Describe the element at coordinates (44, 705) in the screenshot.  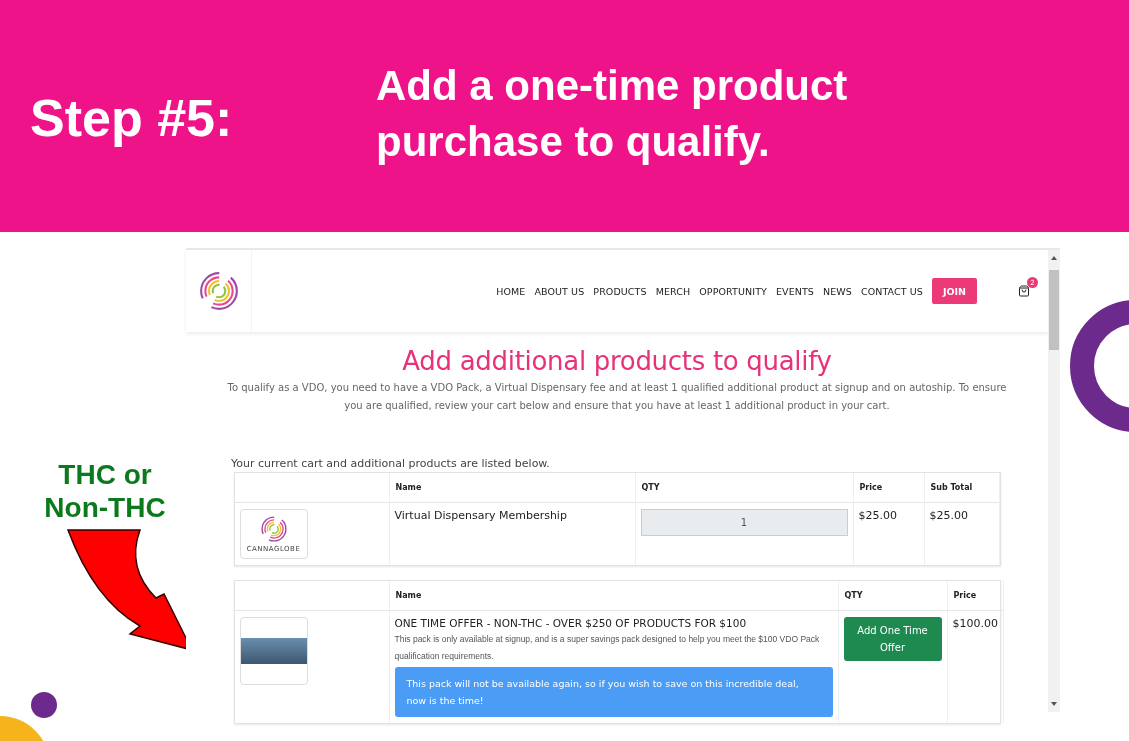
I see `dot-decoration` at that location.